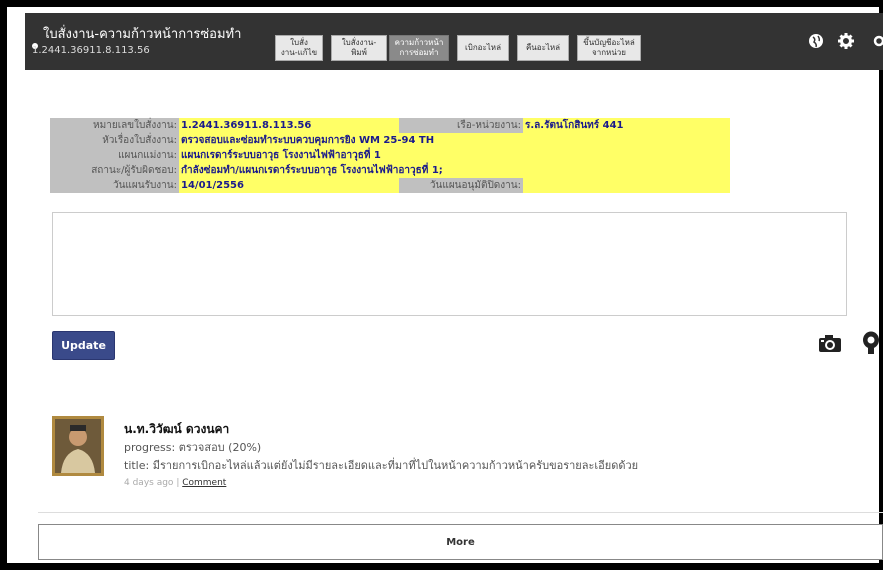  I want to click on page-subtitle: 1.2441.36911.8.113.56, so click(91, 50).